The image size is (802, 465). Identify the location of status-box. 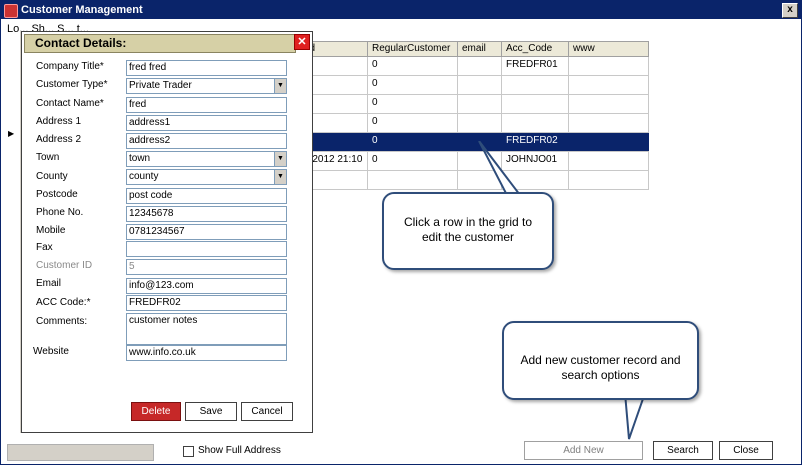
(80, 452).